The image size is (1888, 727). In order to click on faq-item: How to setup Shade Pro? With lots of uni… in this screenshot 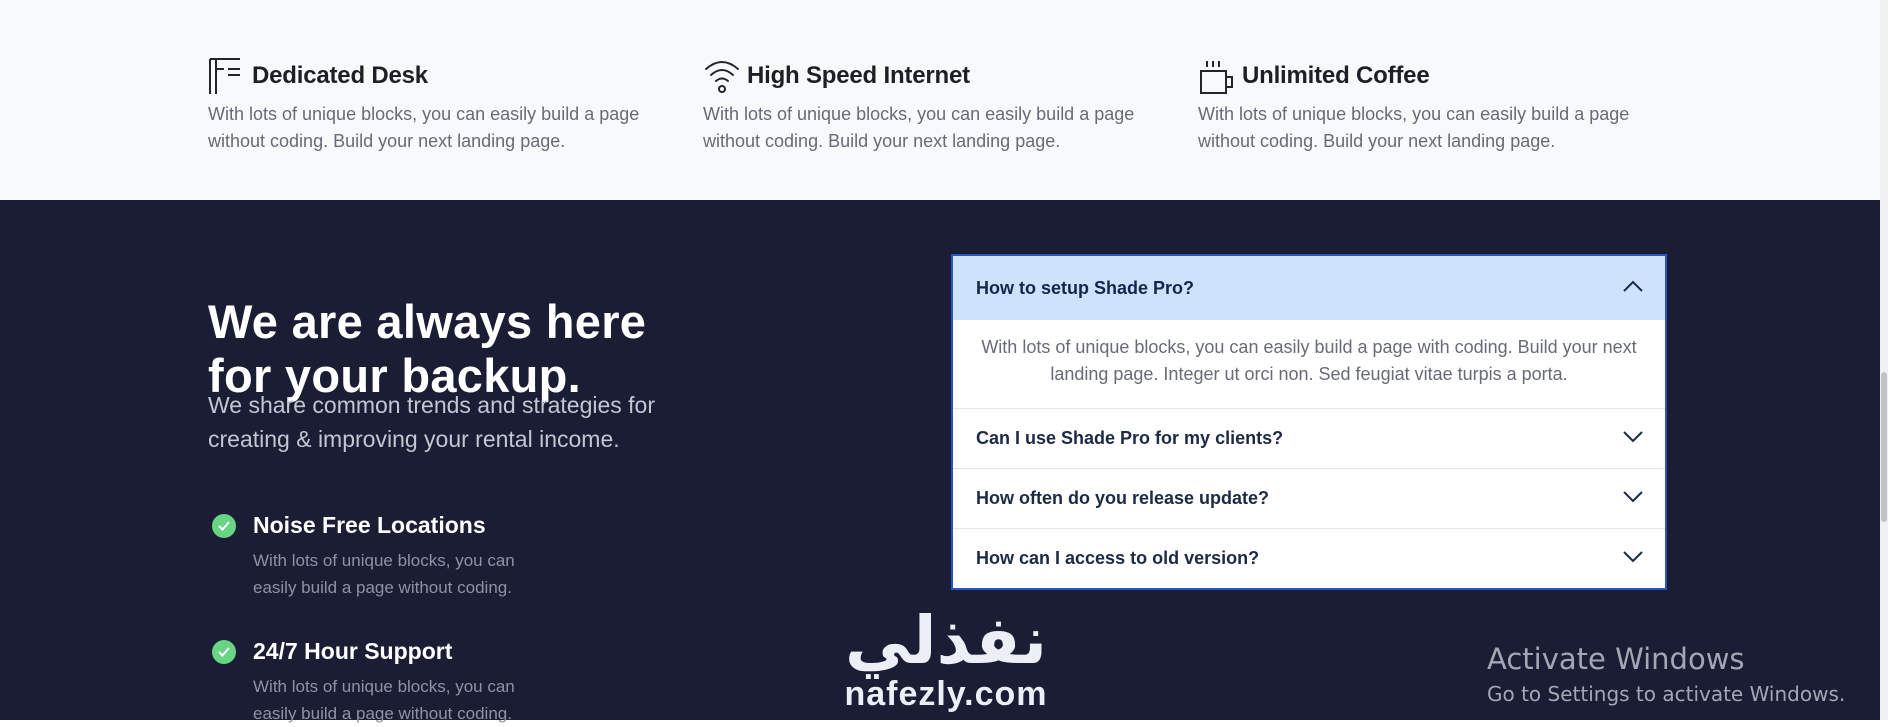, I will do `click(1309, 332)`.